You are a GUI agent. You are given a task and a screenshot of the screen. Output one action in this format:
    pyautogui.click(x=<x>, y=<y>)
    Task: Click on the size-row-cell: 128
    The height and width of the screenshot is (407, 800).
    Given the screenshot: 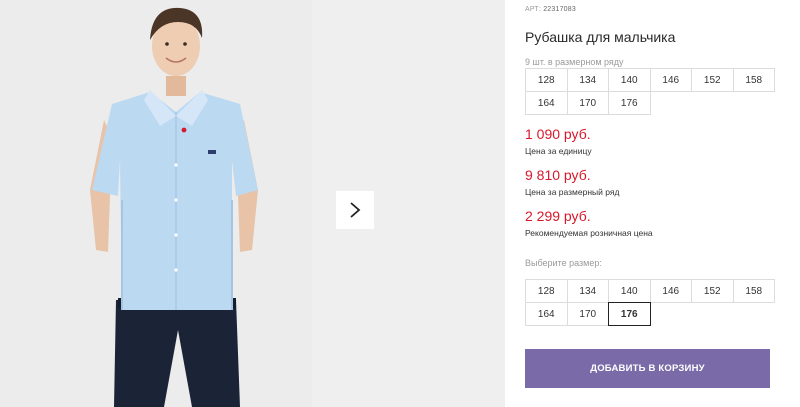 What is the action you would take?
    pyautogui.click(x=546, y=80)
    